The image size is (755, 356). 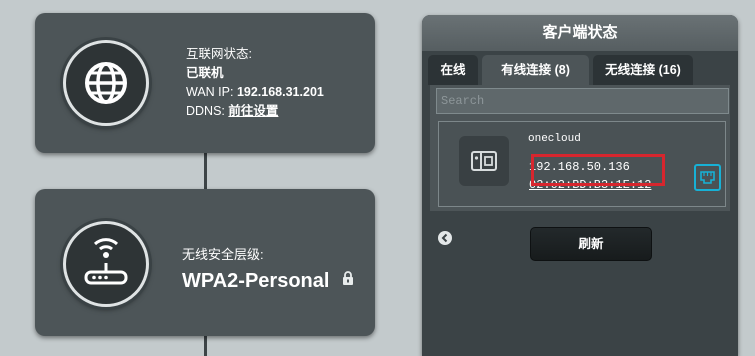 I want to click on tab-wireless: 无线连接 (16), so click(x=643, y=70).